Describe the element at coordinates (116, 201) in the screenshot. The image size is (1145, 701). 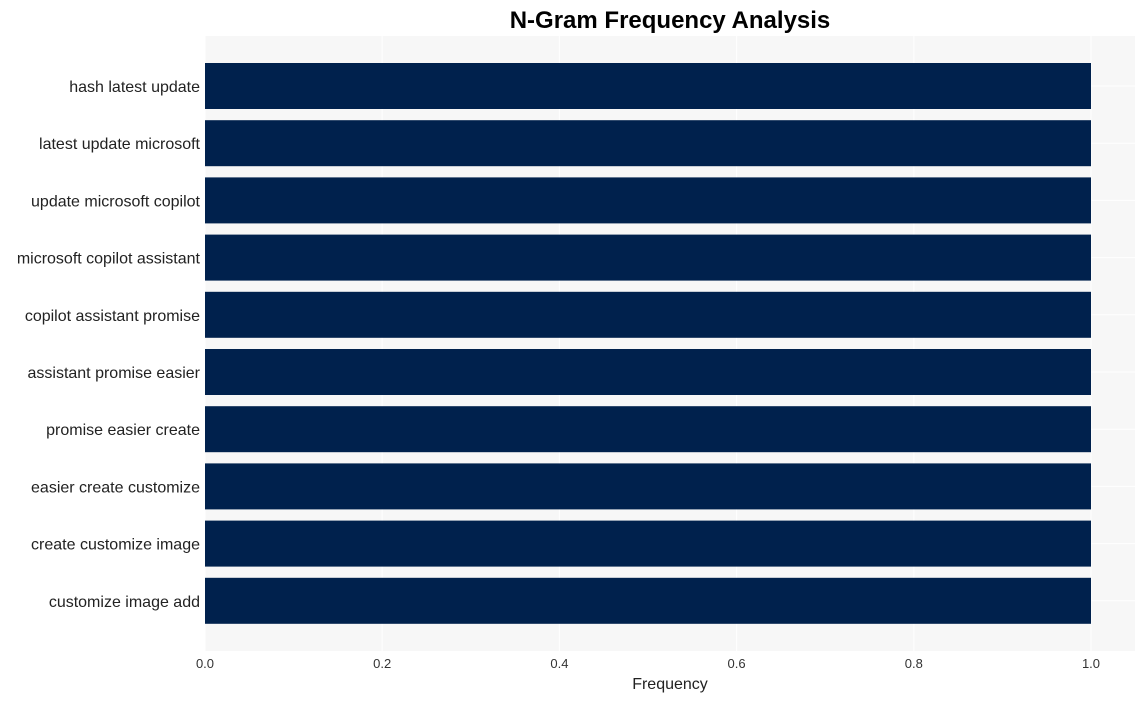
I see `y-tick-label: update microsoft copilot` at that location.